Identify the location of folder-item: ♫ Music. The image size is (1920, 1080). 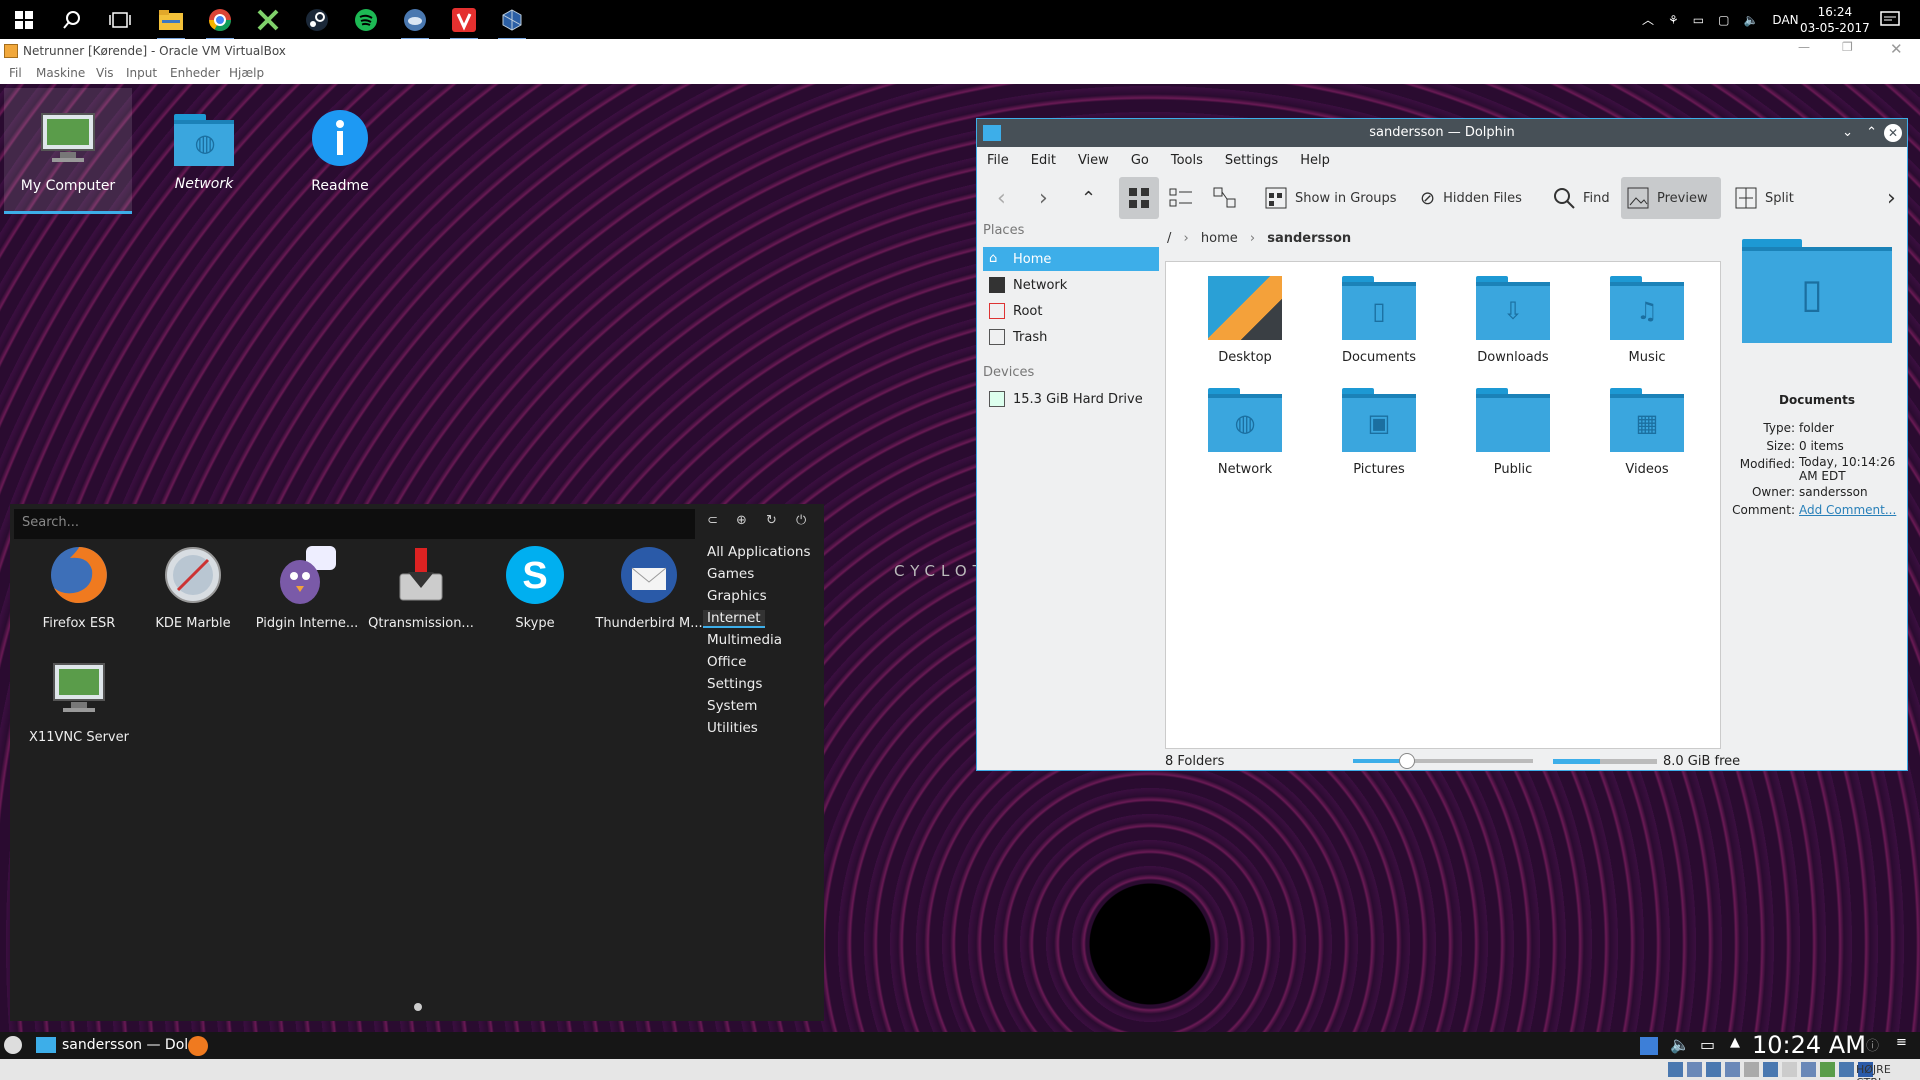
(1647, 320).